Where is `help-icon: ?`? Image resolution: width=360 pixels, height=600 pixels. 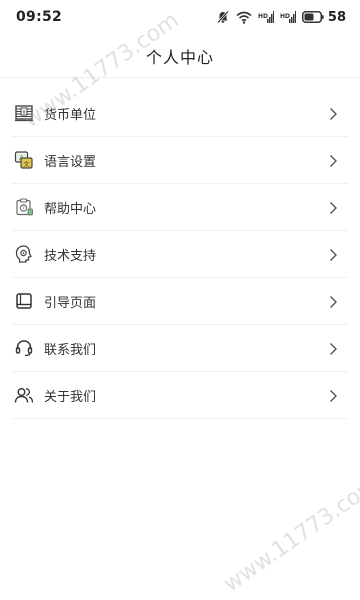
help-icon: ? is located at coordinates (24, 207).